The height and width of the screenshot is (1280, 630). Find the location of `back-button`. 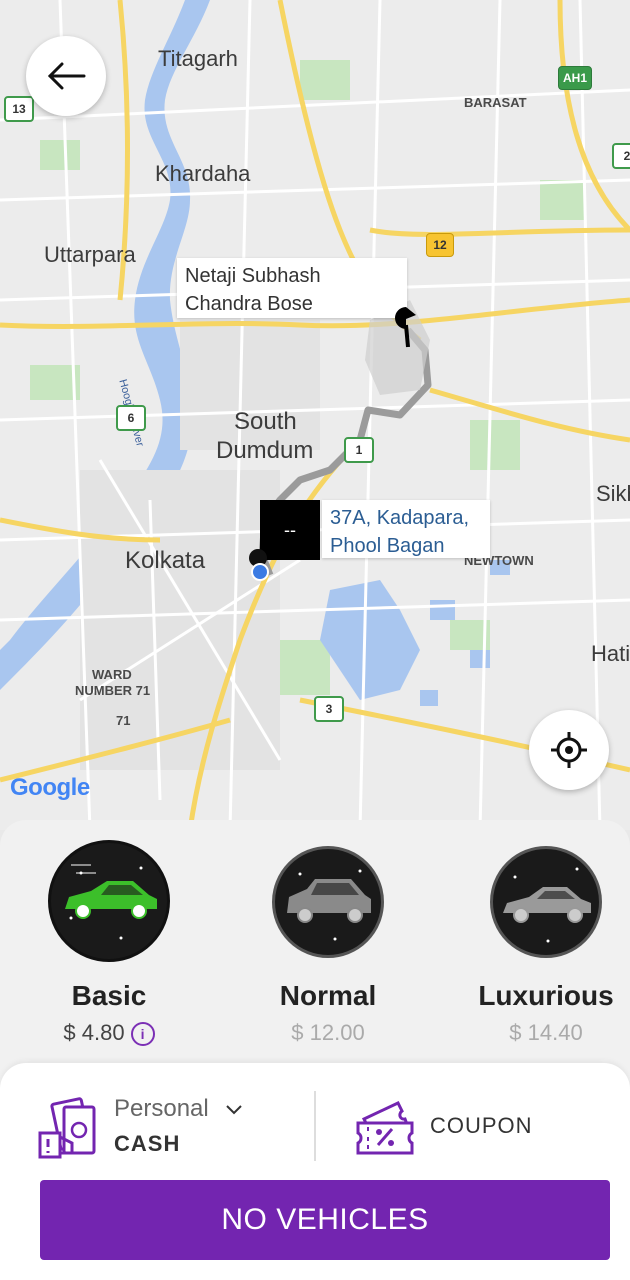

back-button is located at coordinates (66, 76).